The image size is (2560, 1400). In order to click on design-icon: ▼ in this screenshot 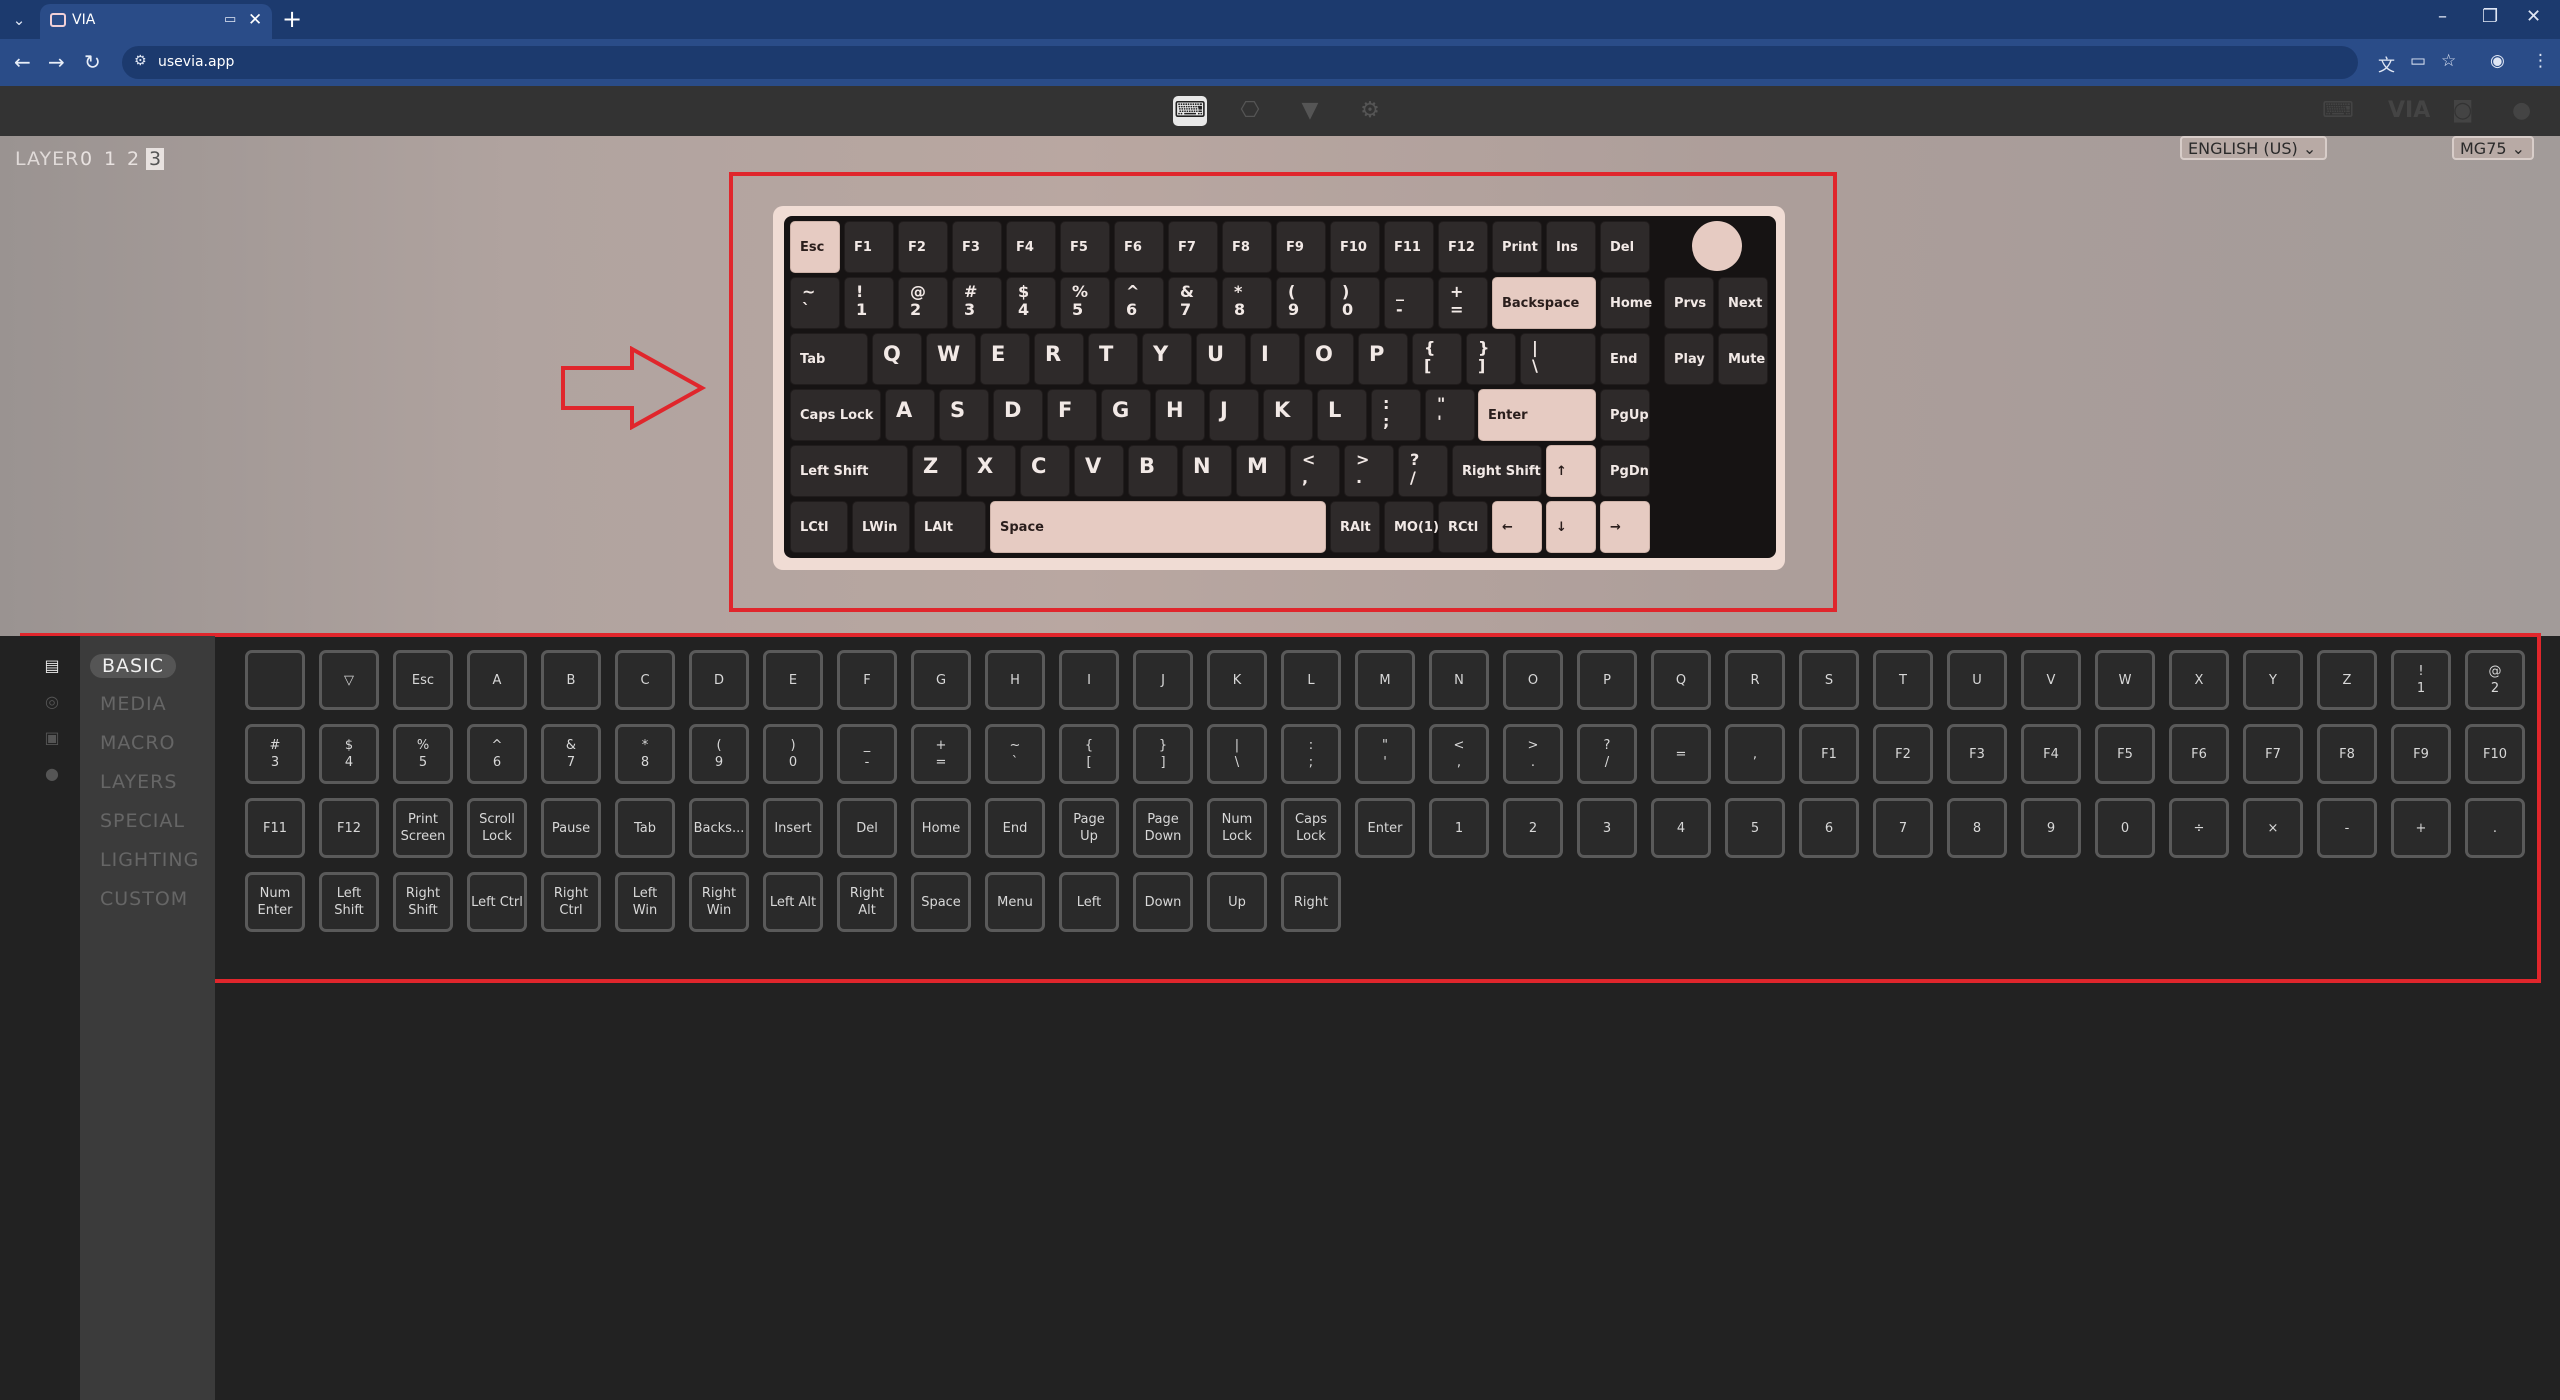, I will do `click(1310, 111)`.